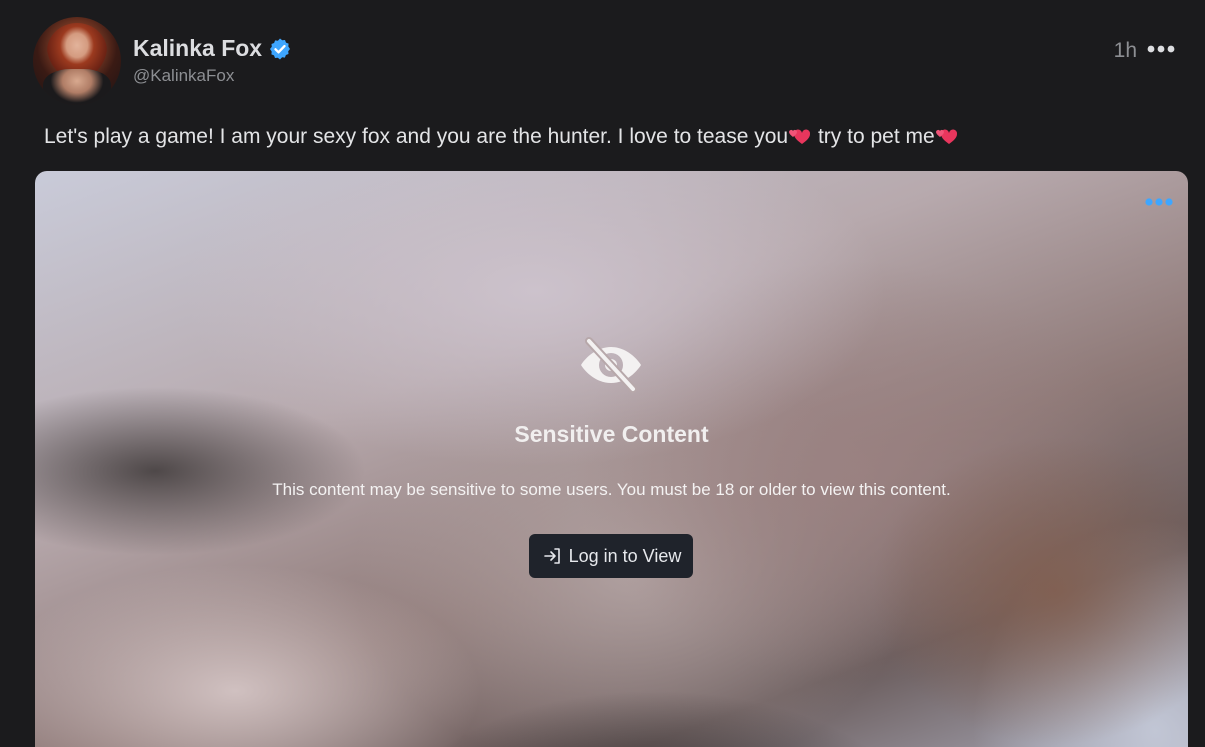  Describe the element at coordinates (77, 61) in the screenshot. I see `avatar` at that location.